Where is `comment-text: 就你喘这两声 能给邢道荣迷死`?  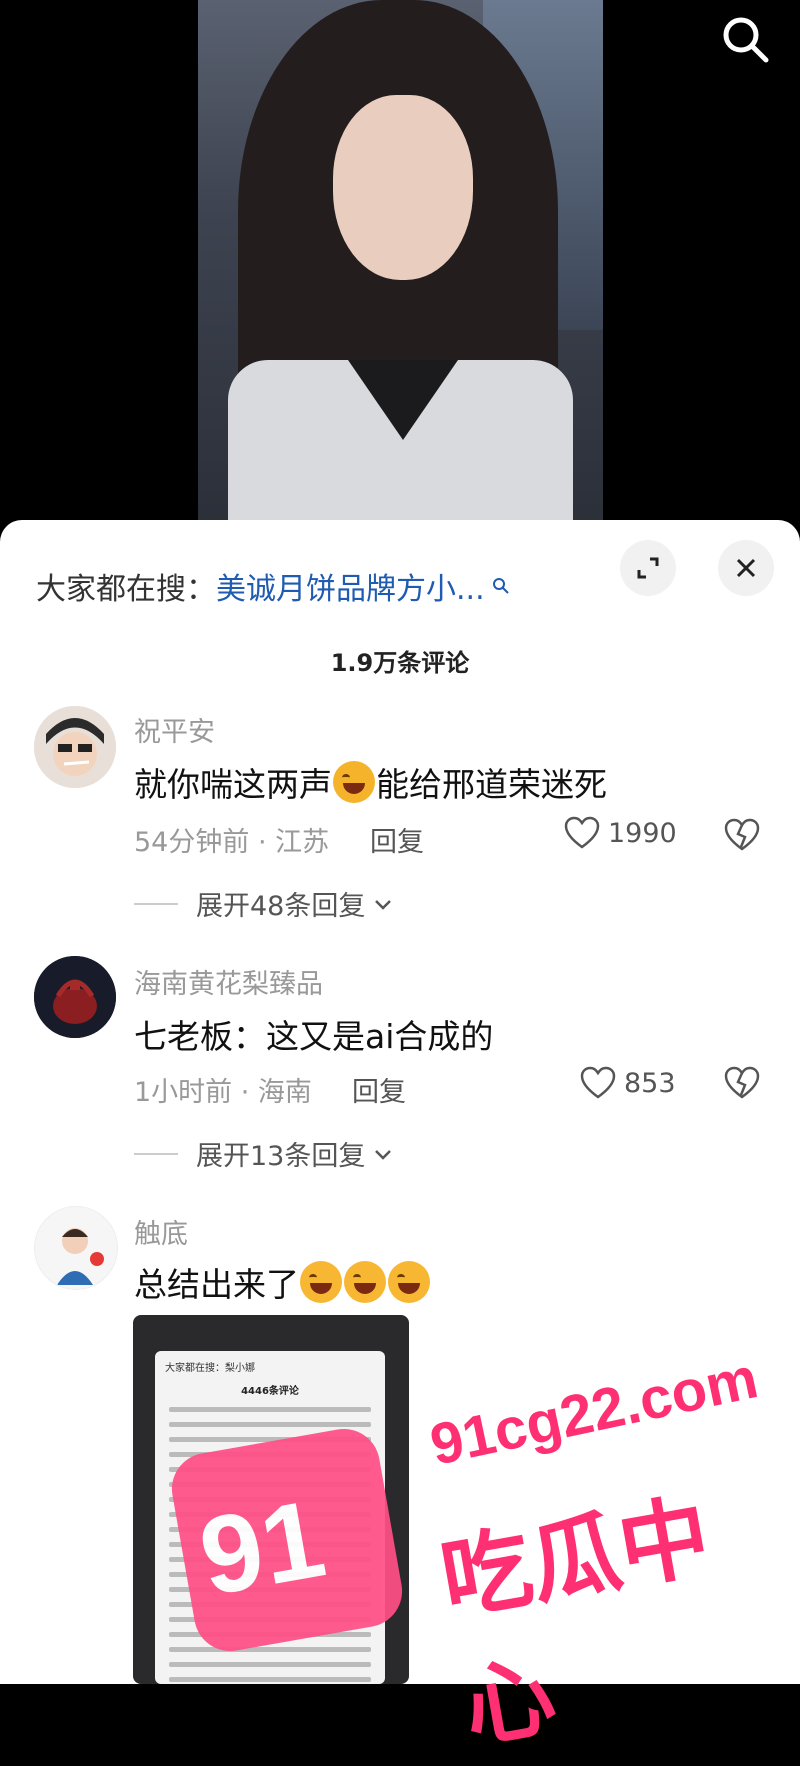 comment-text: 就你喘这两声 能给邢道荣迷死 is located at coordinates (370, 782).